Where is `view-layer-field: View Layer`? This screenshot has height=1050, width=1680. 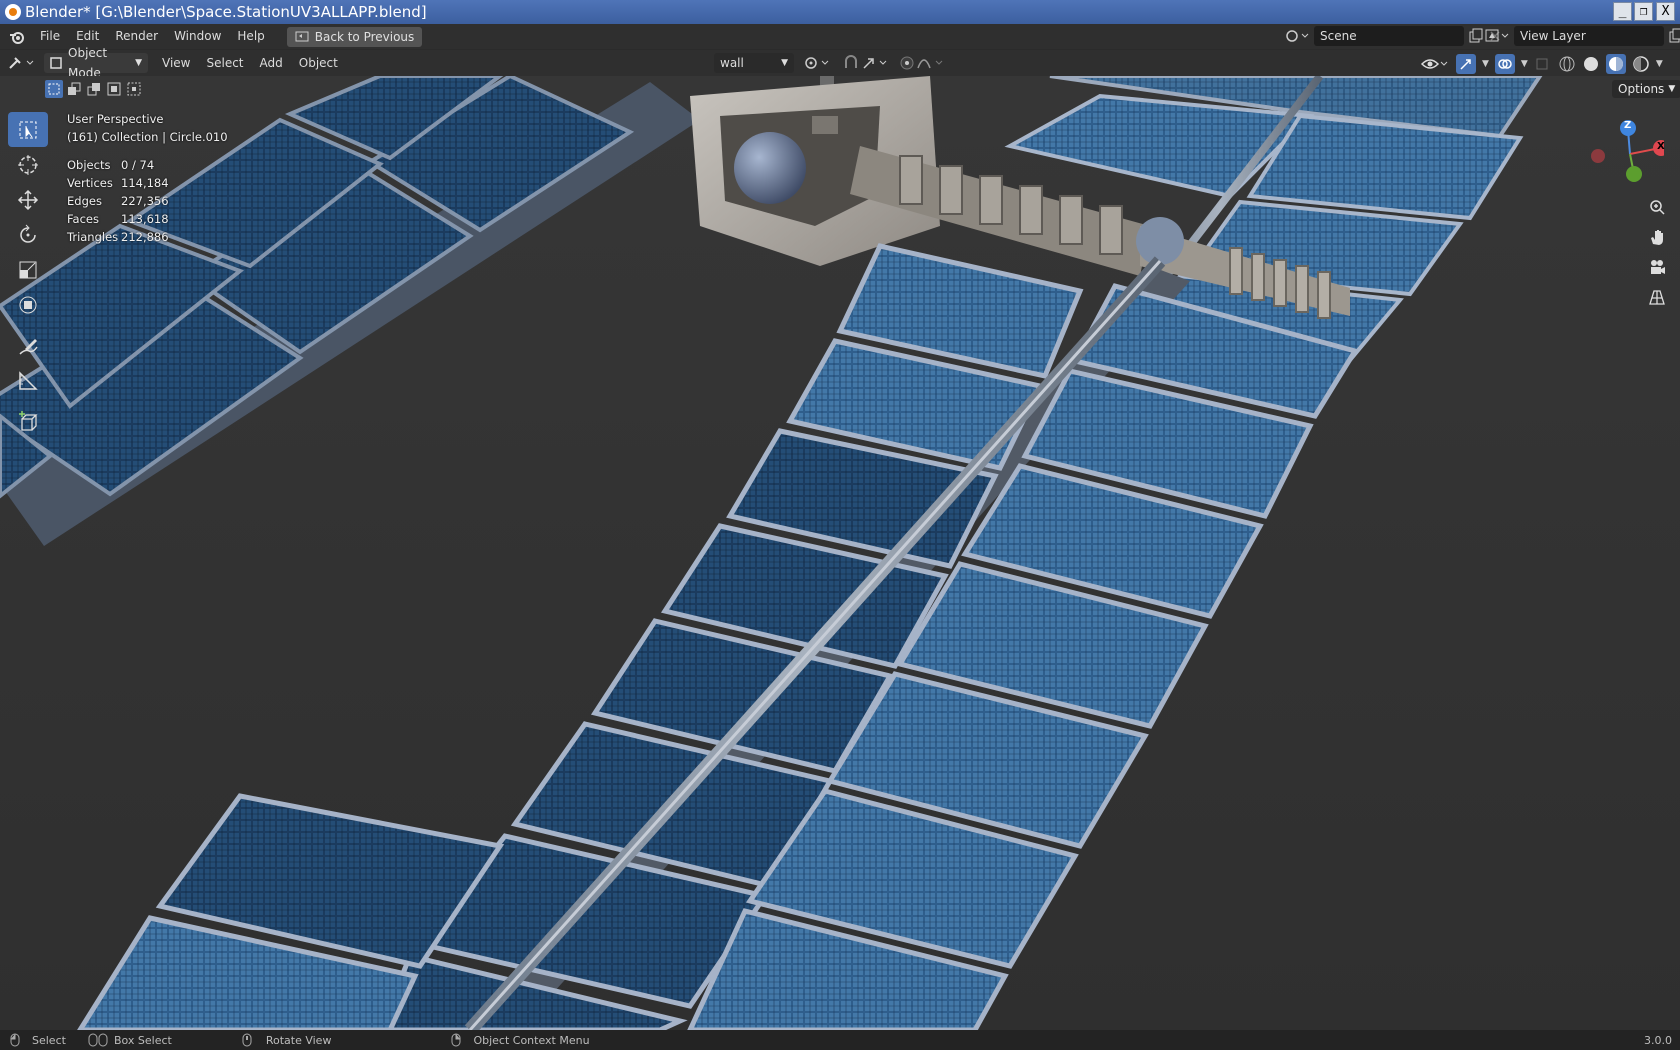 view-layer-field: View Layer is located at coordinates (1589, 36).